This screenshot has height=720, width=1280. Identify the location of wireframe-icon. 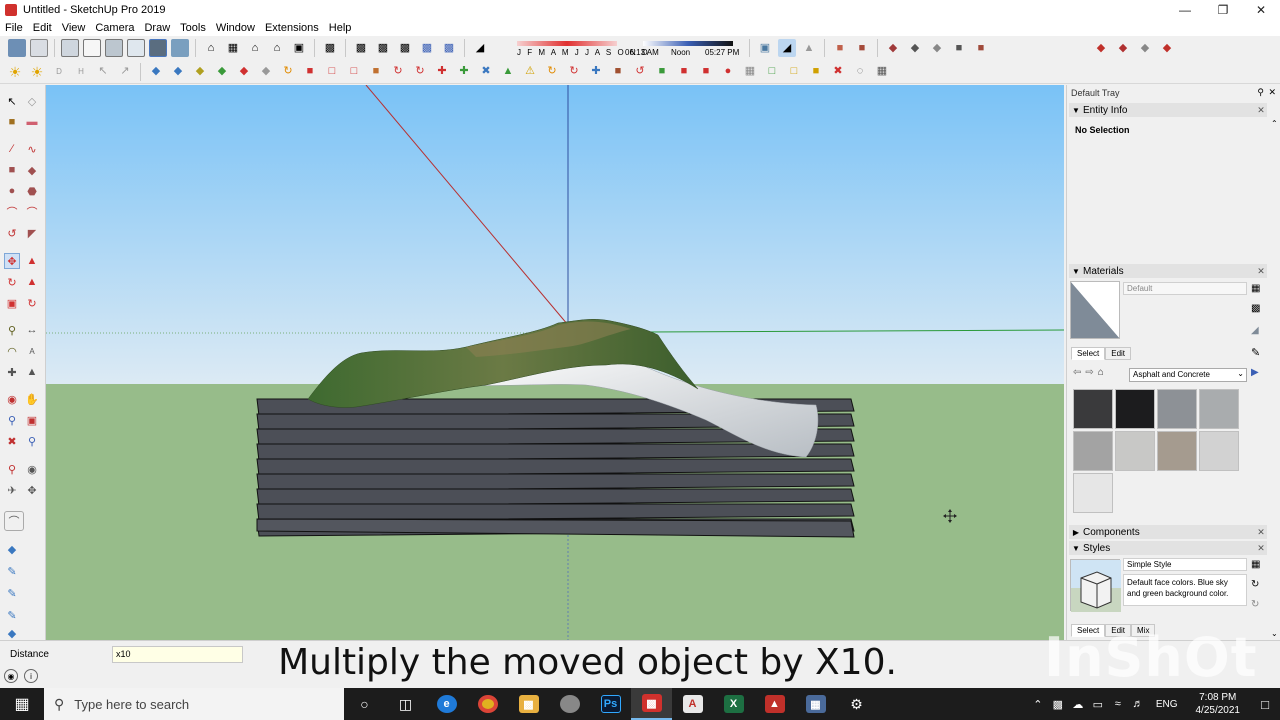
(114, 48).